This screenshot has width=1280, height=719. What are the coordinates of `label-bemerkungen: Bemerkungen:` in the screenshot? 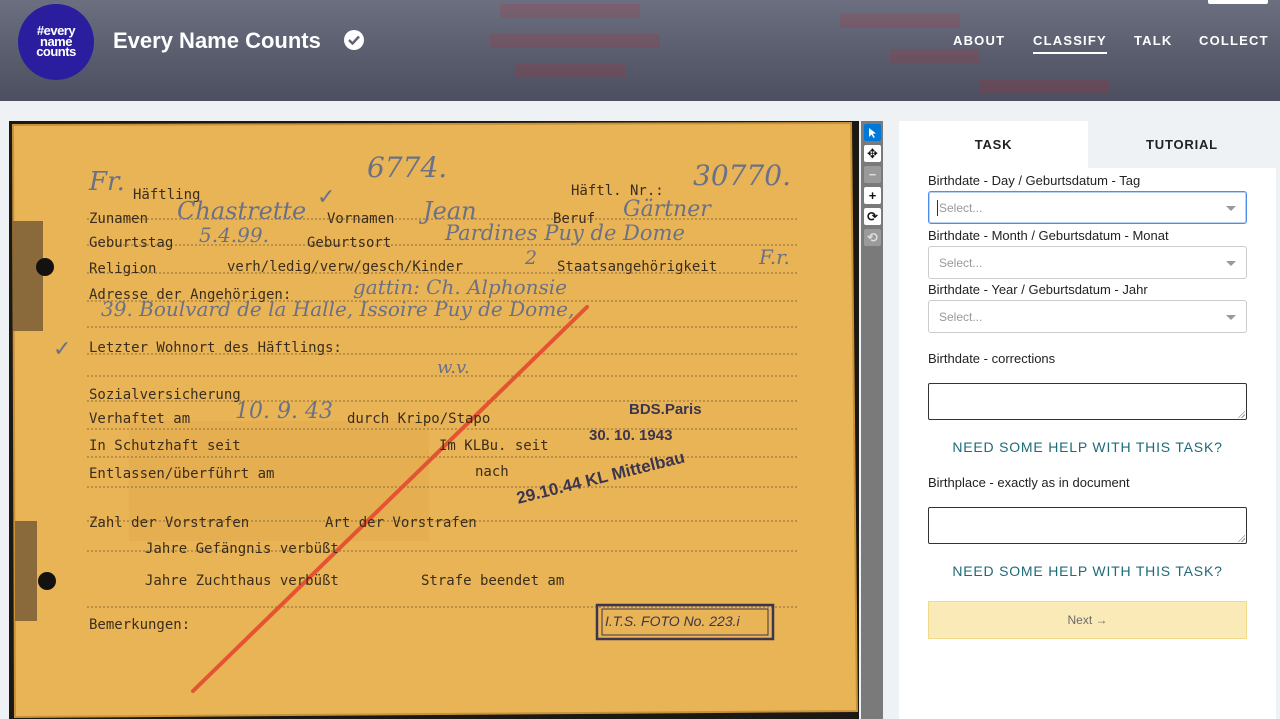 It's located at (140, 625).